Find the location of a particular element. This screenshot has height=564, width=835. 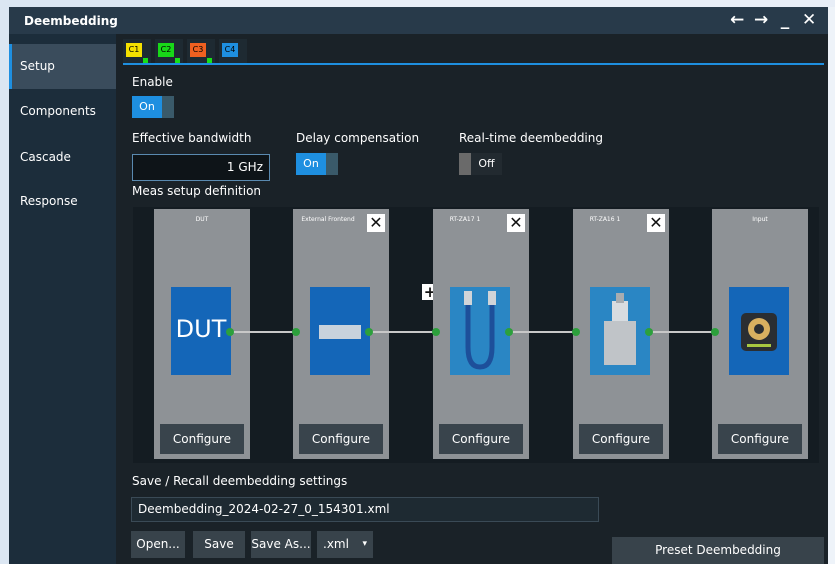

background-right is located at coordinates (831, 285).